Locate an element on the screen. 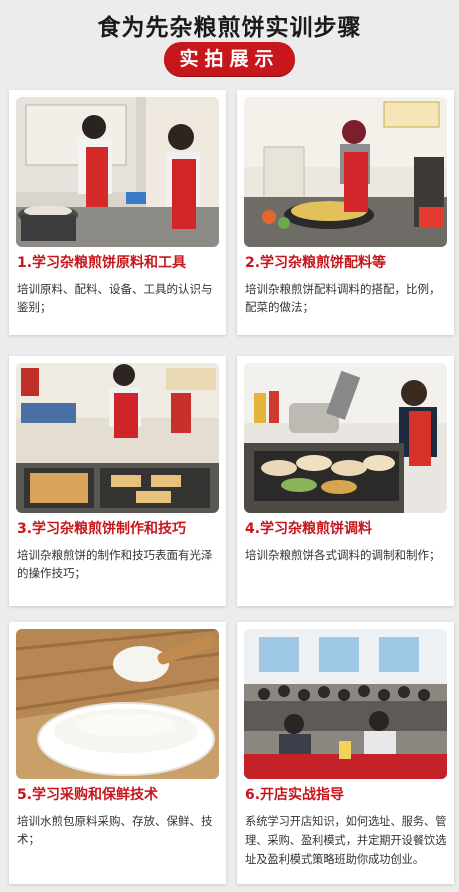  step-title: 2.学习杂粮煎饼配料等 is located at coordinates (316, 263).